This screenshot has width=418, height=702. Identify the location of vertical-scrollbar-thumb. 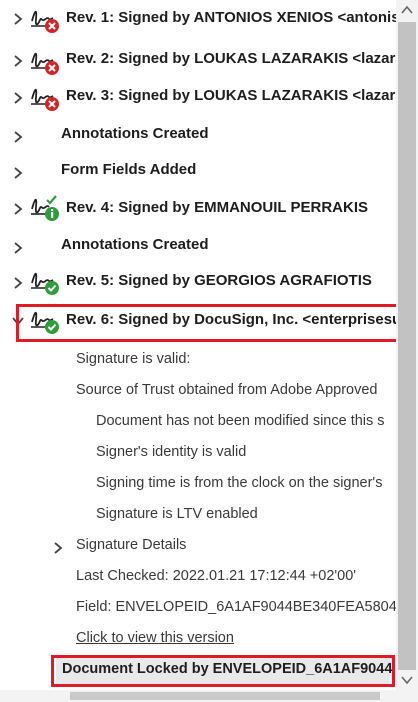
(407, 346).